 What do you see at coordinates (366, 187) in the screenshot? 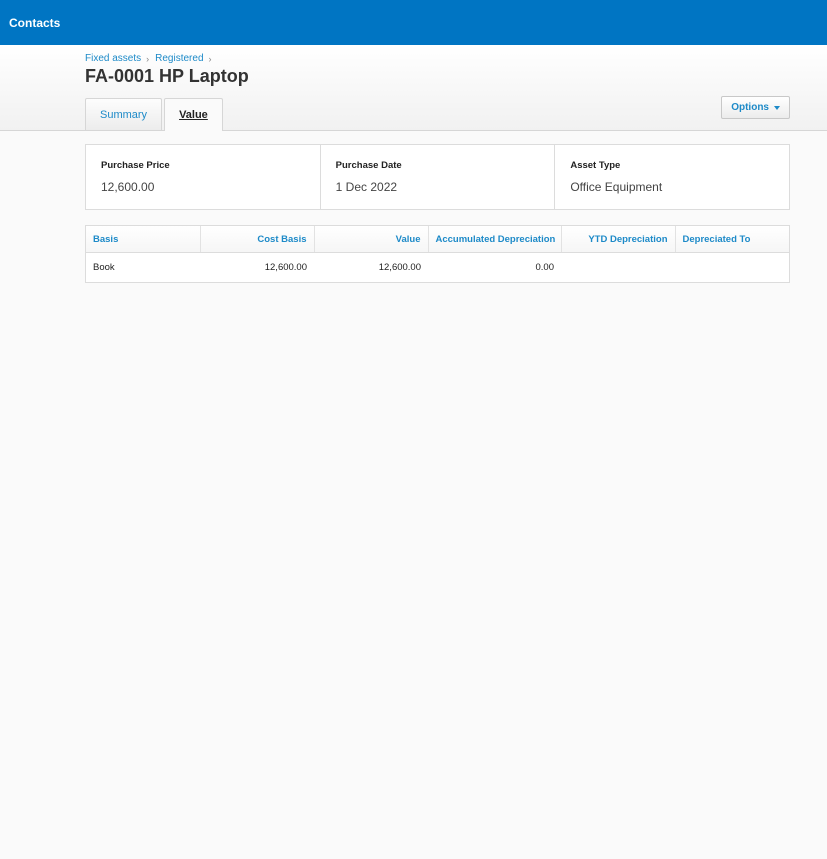
I see `purchase-date-value: 1 Dec 2022` at bounding box center [366, 187].